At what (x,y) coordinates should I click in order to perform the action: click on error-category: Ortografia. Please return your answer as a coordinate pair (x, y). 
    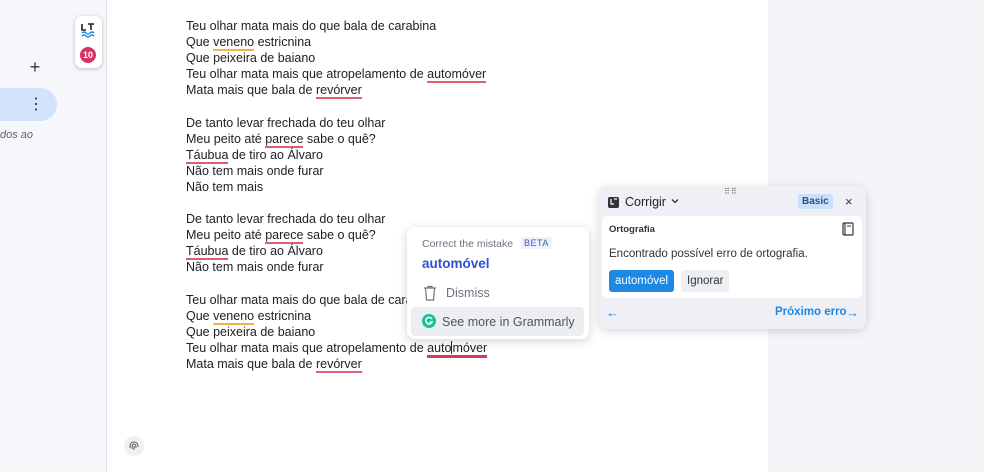
    Looking at the image, I should click on (632, 229).